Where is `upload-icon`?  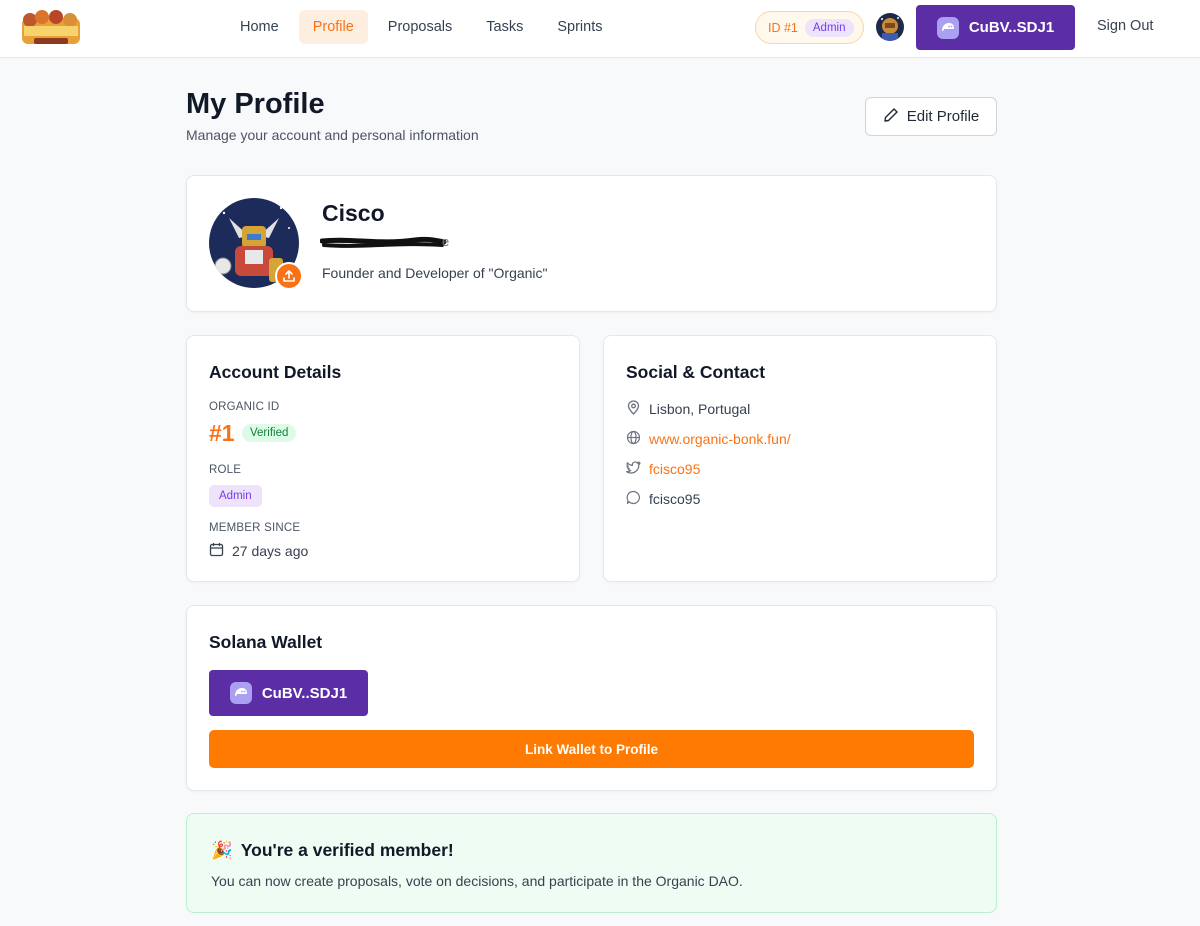
upload-icon is located at coordinates (289, 276).